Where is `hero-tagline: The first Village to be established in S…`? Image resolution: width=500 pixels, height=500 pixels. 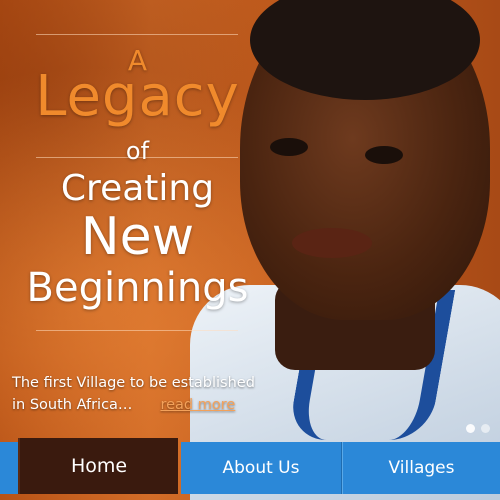 hero-tagline: The first Village to be established in S… is located at coordinates (142, 394).